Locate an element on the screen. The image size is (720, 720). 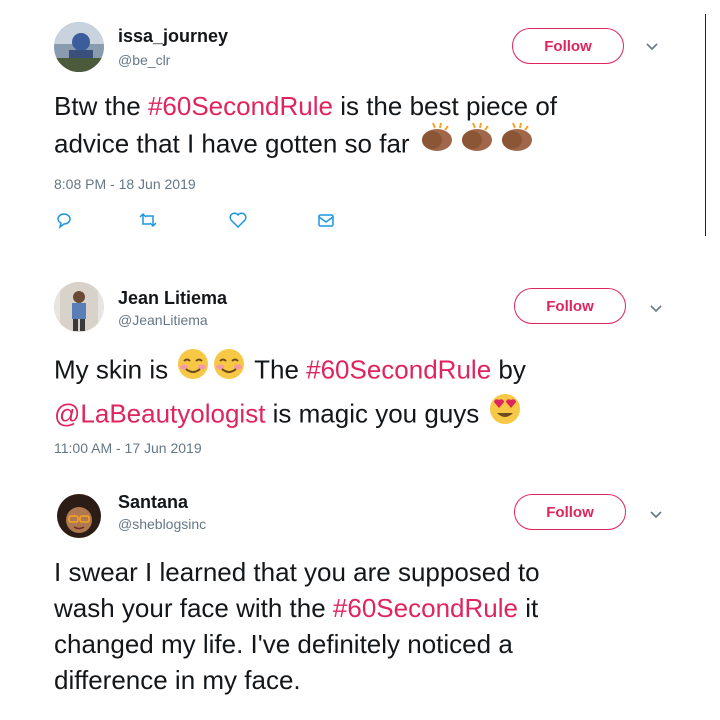
text-segment: by is located at coordinates (508, 369).